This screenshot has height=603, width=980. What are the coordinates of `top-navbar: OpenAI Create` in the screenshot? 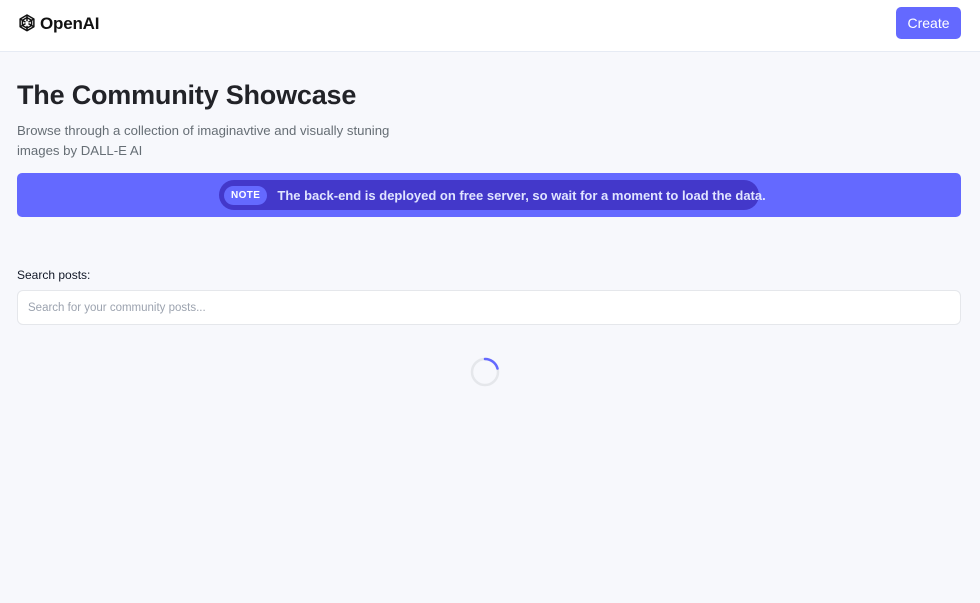 It's located at (490, 26).